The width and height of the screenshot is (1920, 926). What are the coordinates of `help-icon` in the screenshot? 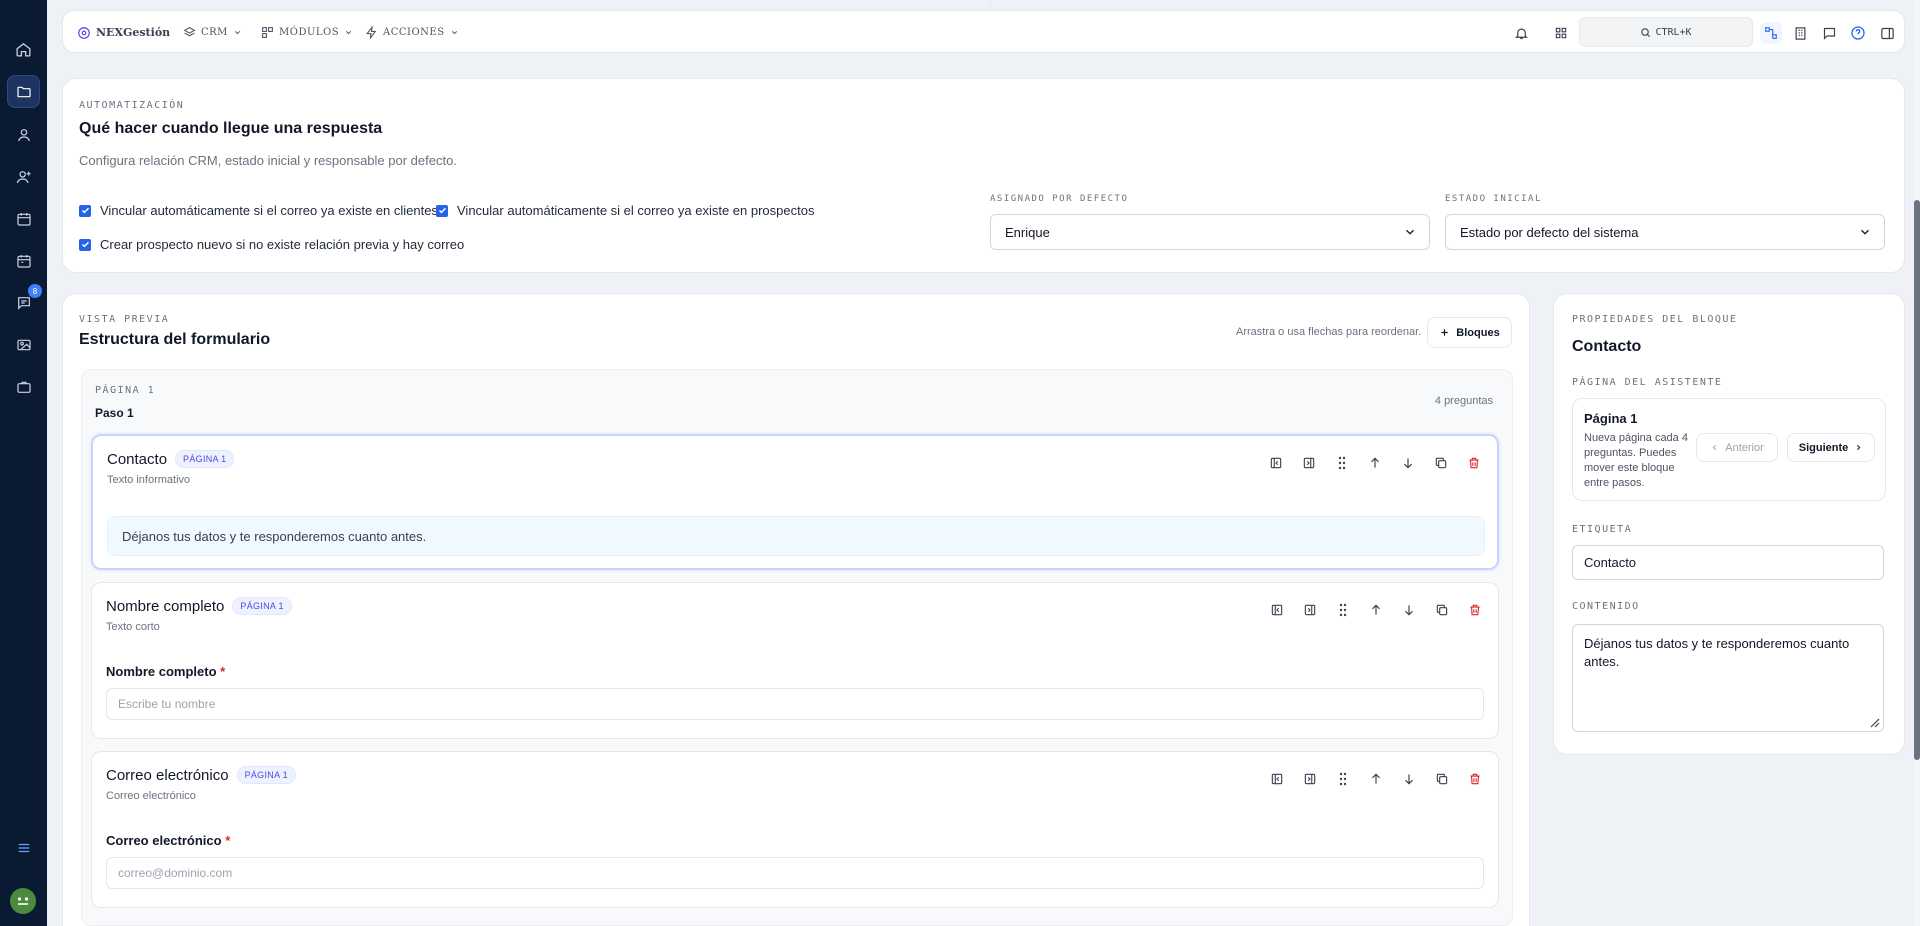 It's located at (1858, 33).